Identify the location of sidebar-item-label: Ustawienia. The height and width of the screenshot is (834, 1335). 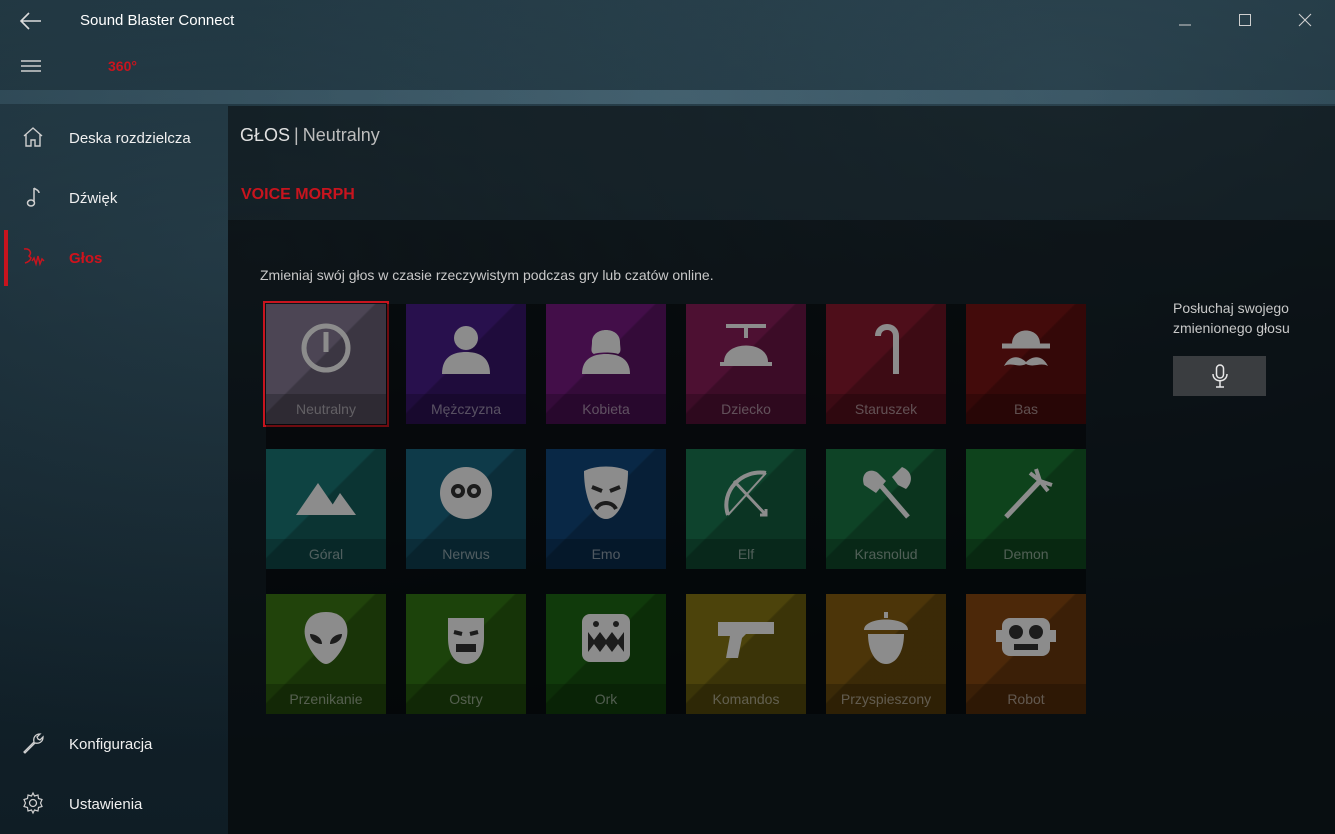
(106, 804).